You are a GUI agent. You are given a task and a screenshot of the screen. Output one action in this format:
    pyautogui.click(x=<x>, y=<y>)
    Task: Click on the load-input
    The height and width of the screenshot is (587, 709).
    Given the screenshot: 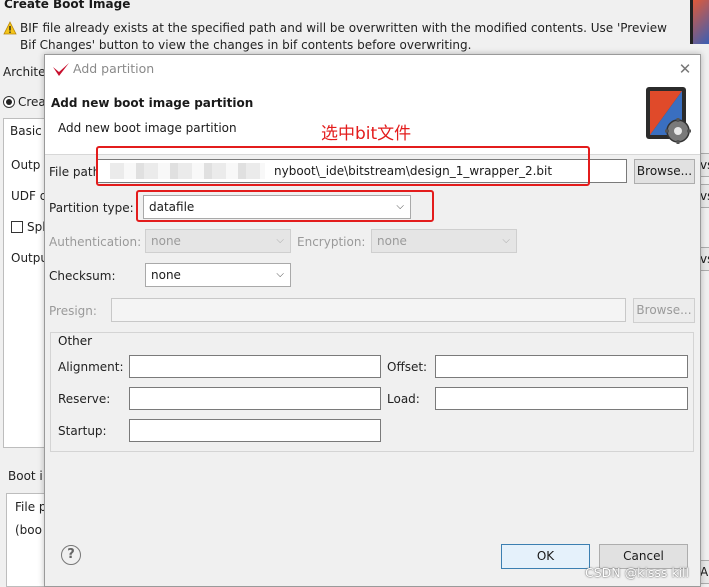 What is the action you would take?
    pyautogui.click(x=561, y=398)
    